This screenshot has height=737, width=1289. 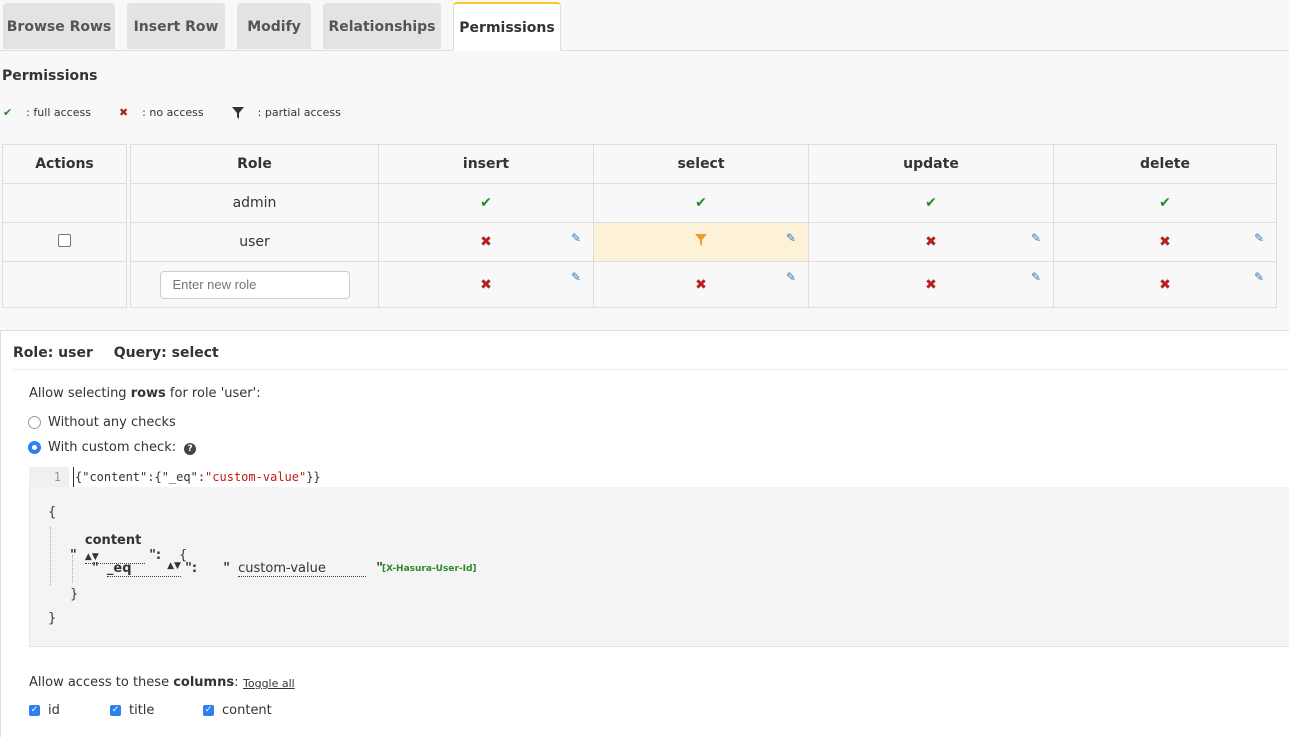 I want to click on role-cell, so click(x=254, y=284).